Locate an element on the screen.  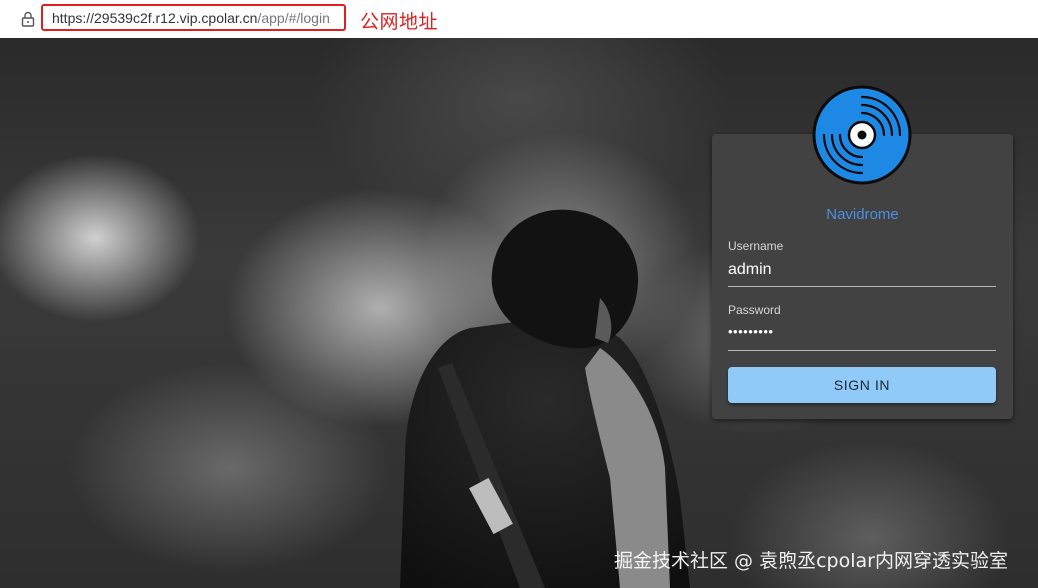
vinyl-record-icon is located at coordinates (862, 135).